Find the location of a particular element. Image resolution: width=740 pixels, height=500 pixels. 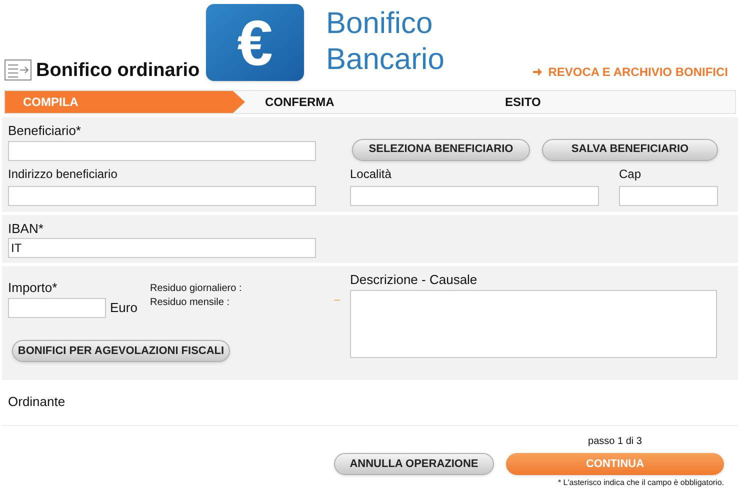

step-counter: passo 1 di 3 is located at coordinates (615, 442).